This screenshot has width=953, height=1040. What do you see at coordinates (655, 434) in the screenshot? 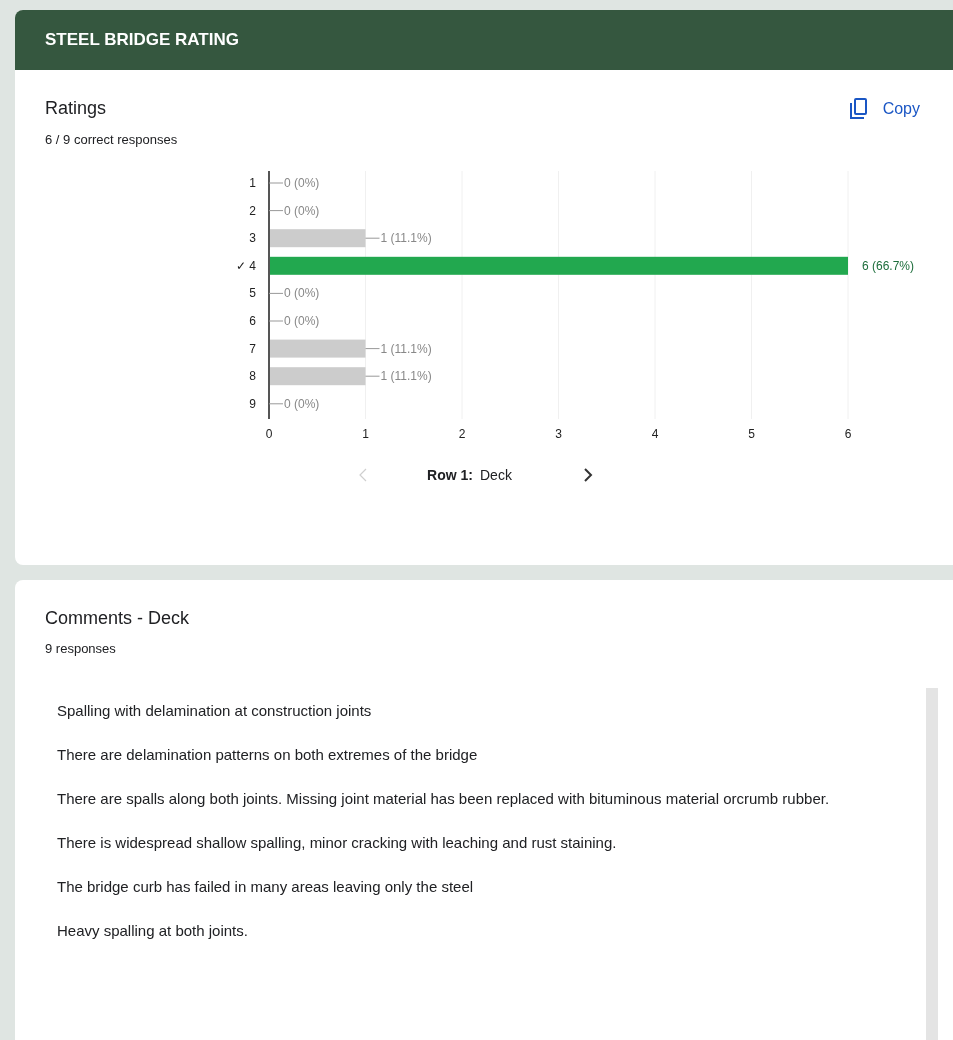
I see `axis-tick-label: 4` at bounding box center [655, 434].